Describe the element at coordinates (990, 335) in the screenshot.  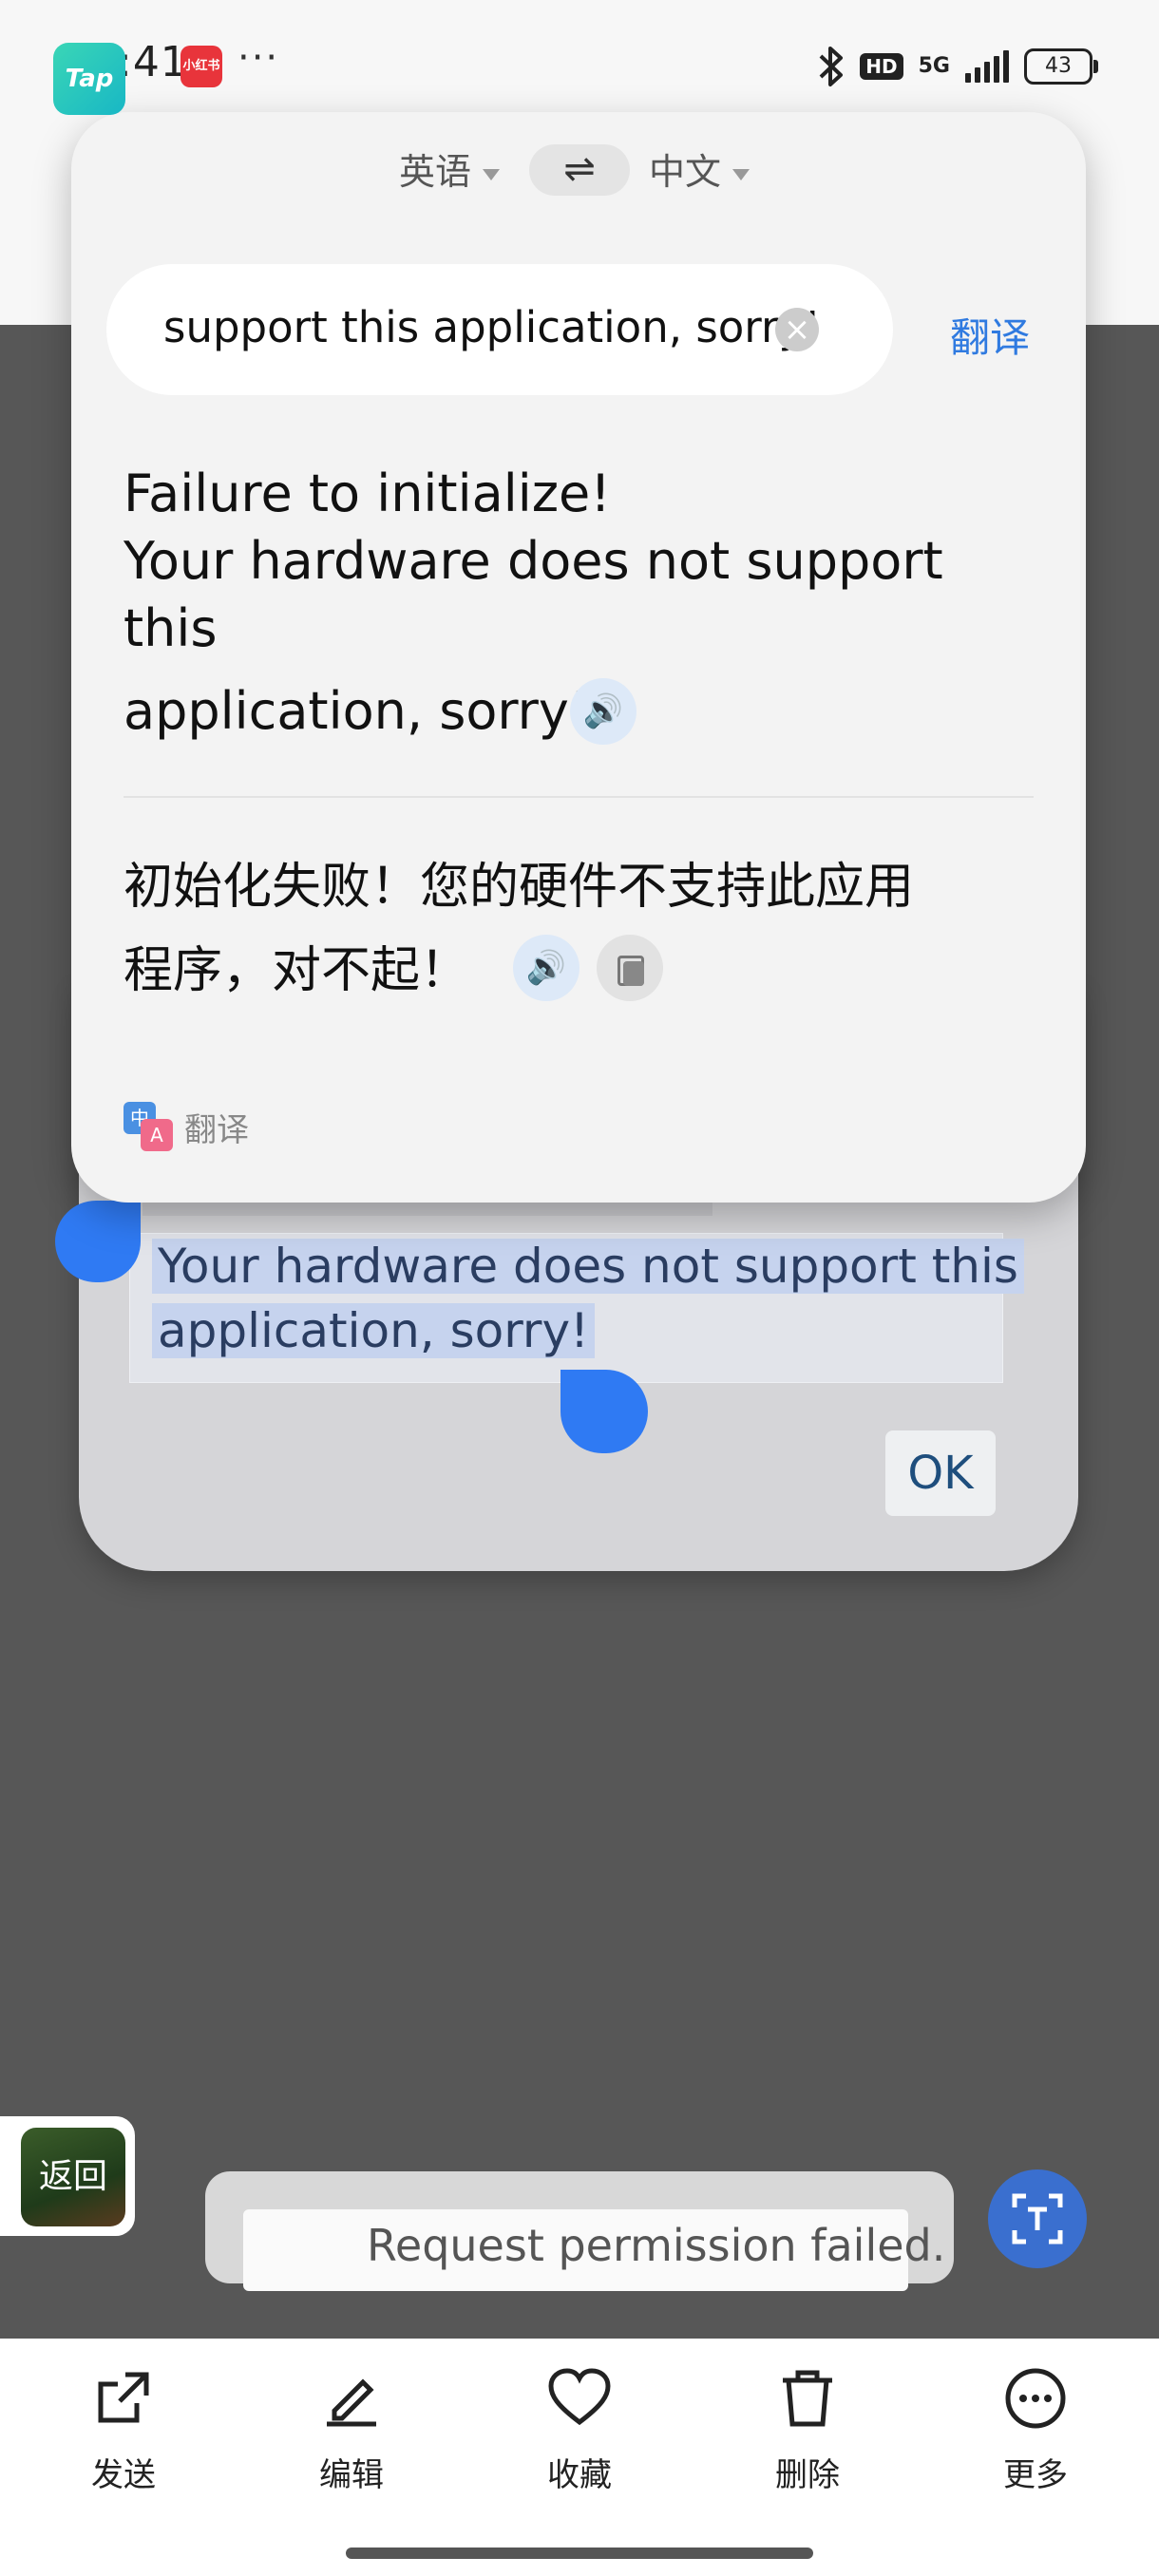
I see `translate-button: 翻译` at that location.